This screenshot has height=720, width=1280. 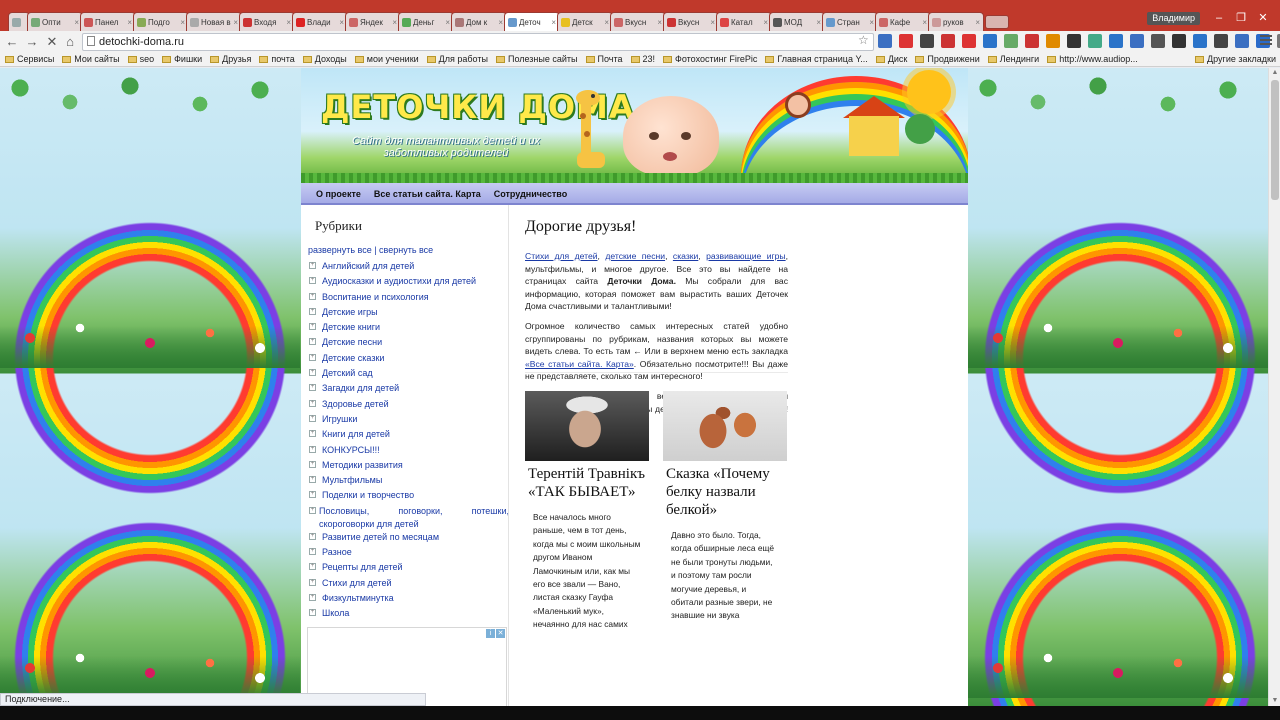 What do you see at coordinates (997, 22) in the screenshot?
I see `new-tab-button` at bounding box center [997, 22].